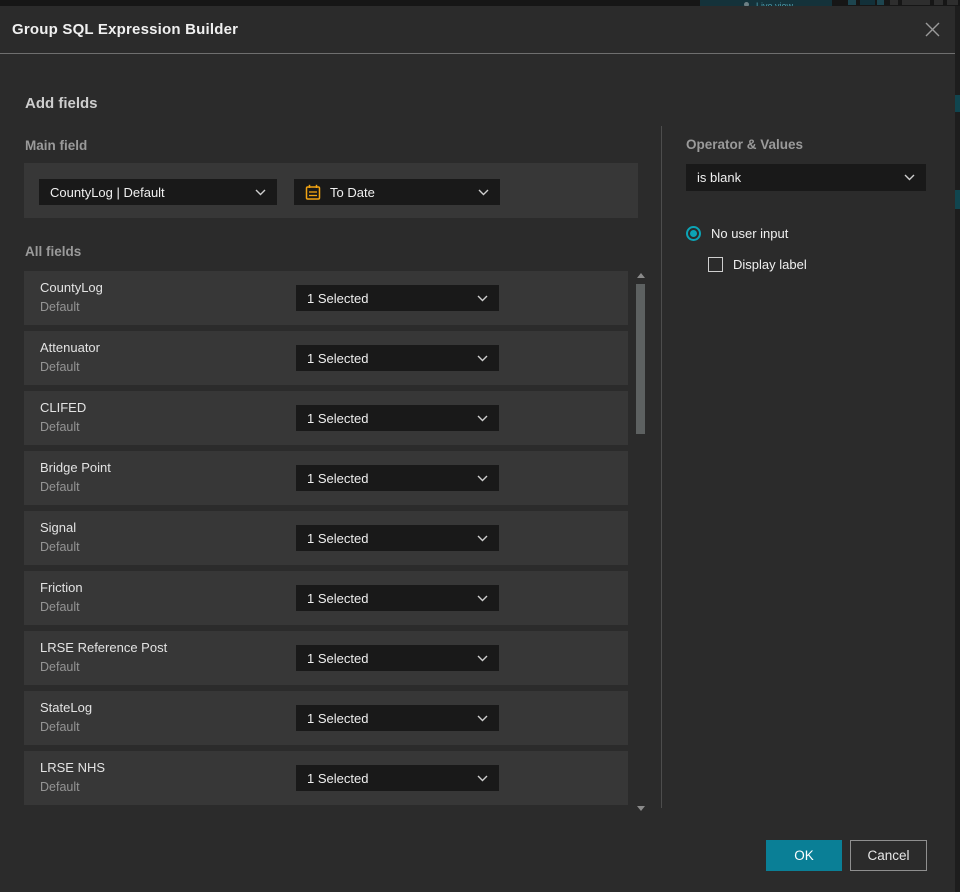 The width and height of the screenshot is (960, 892). What do you see at coordinates (640, 359) in the screenshot?
I see `scrollbar-thumb` at bounding box center [640, 359].